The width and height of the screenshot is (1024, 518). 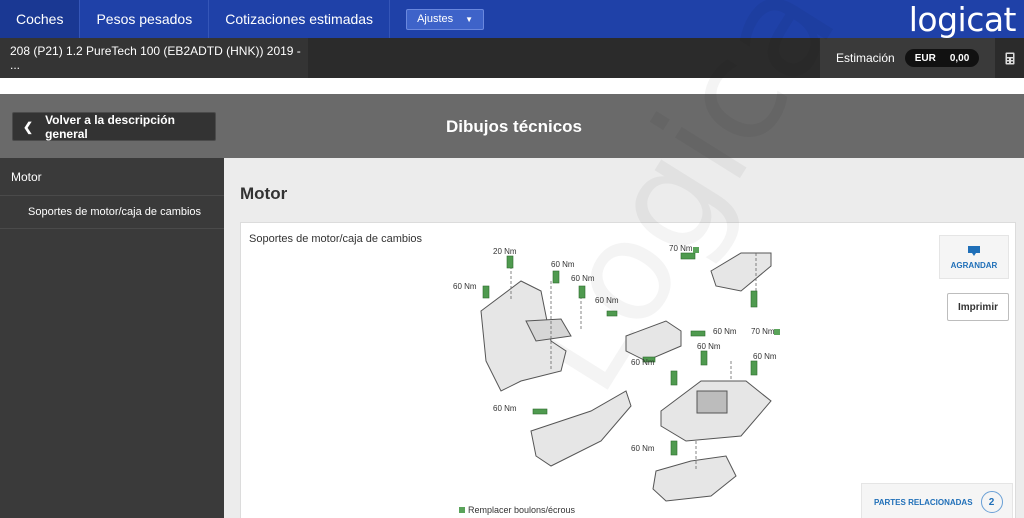 I want to click on related-parts-button: PARTES RELACIONADAS 2, so click(x=937, y=500).